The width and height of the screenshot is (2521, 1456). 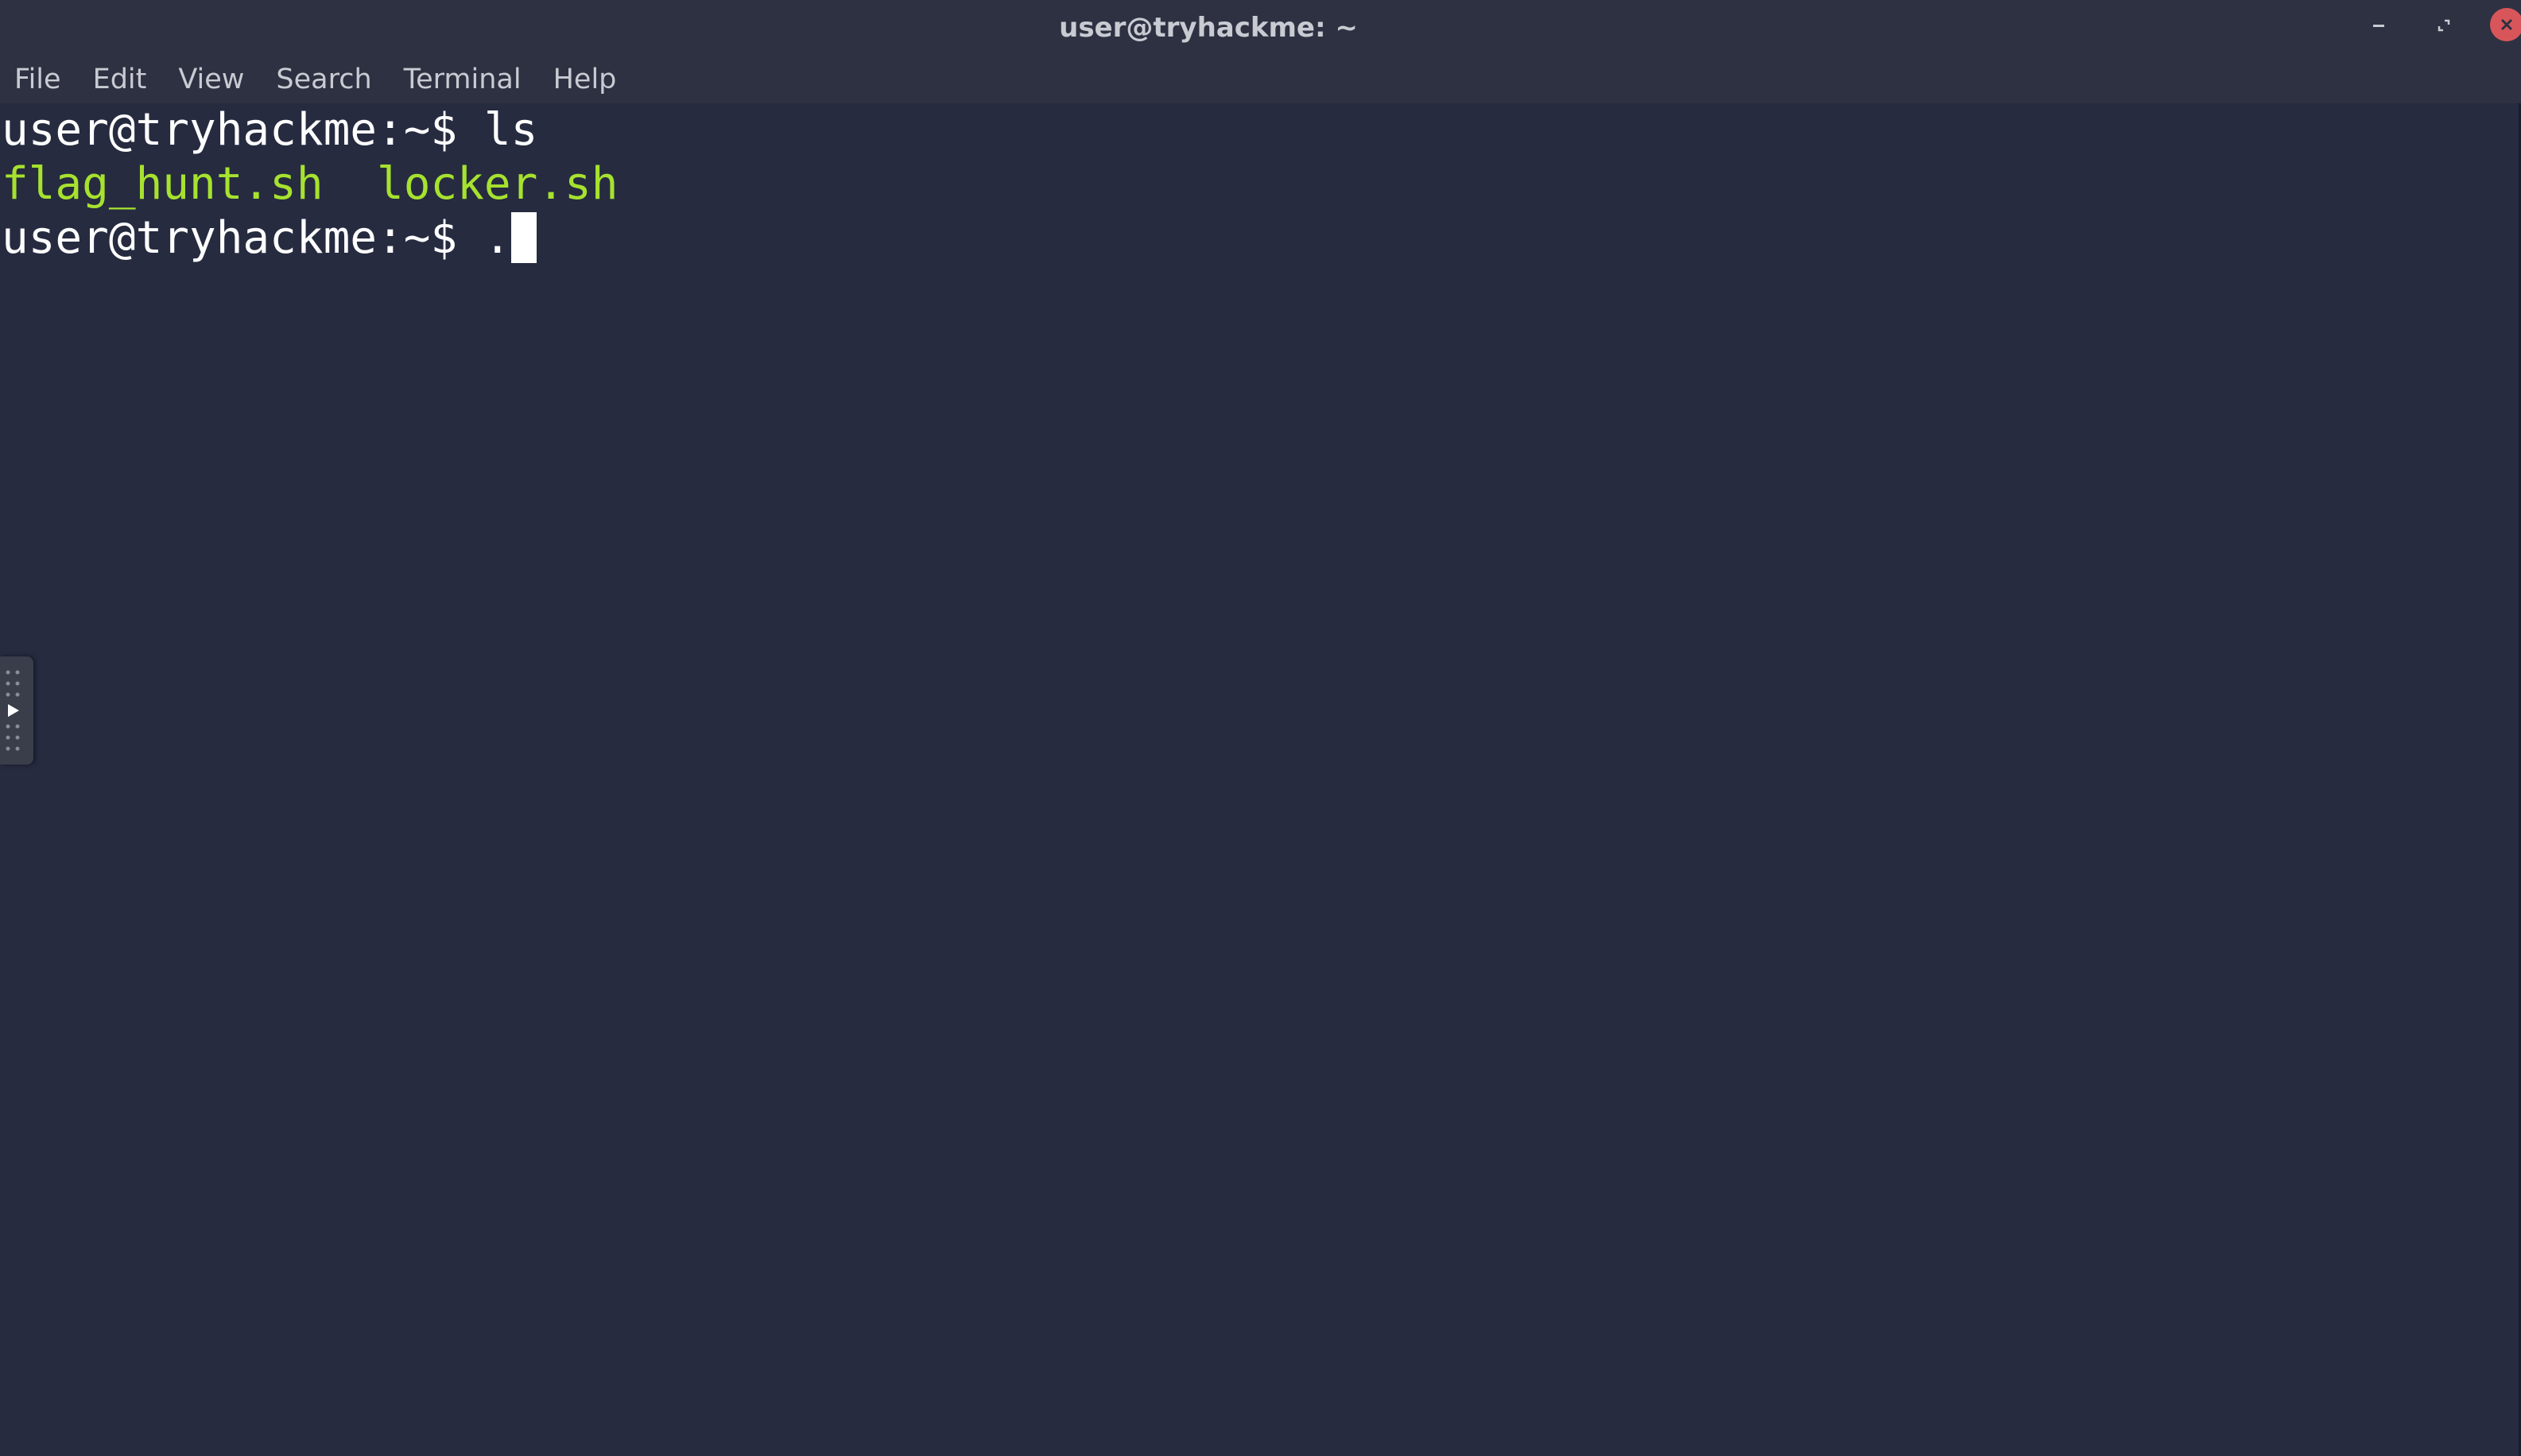 I want to click on menu-search: Search, so click(x=324, y=79).